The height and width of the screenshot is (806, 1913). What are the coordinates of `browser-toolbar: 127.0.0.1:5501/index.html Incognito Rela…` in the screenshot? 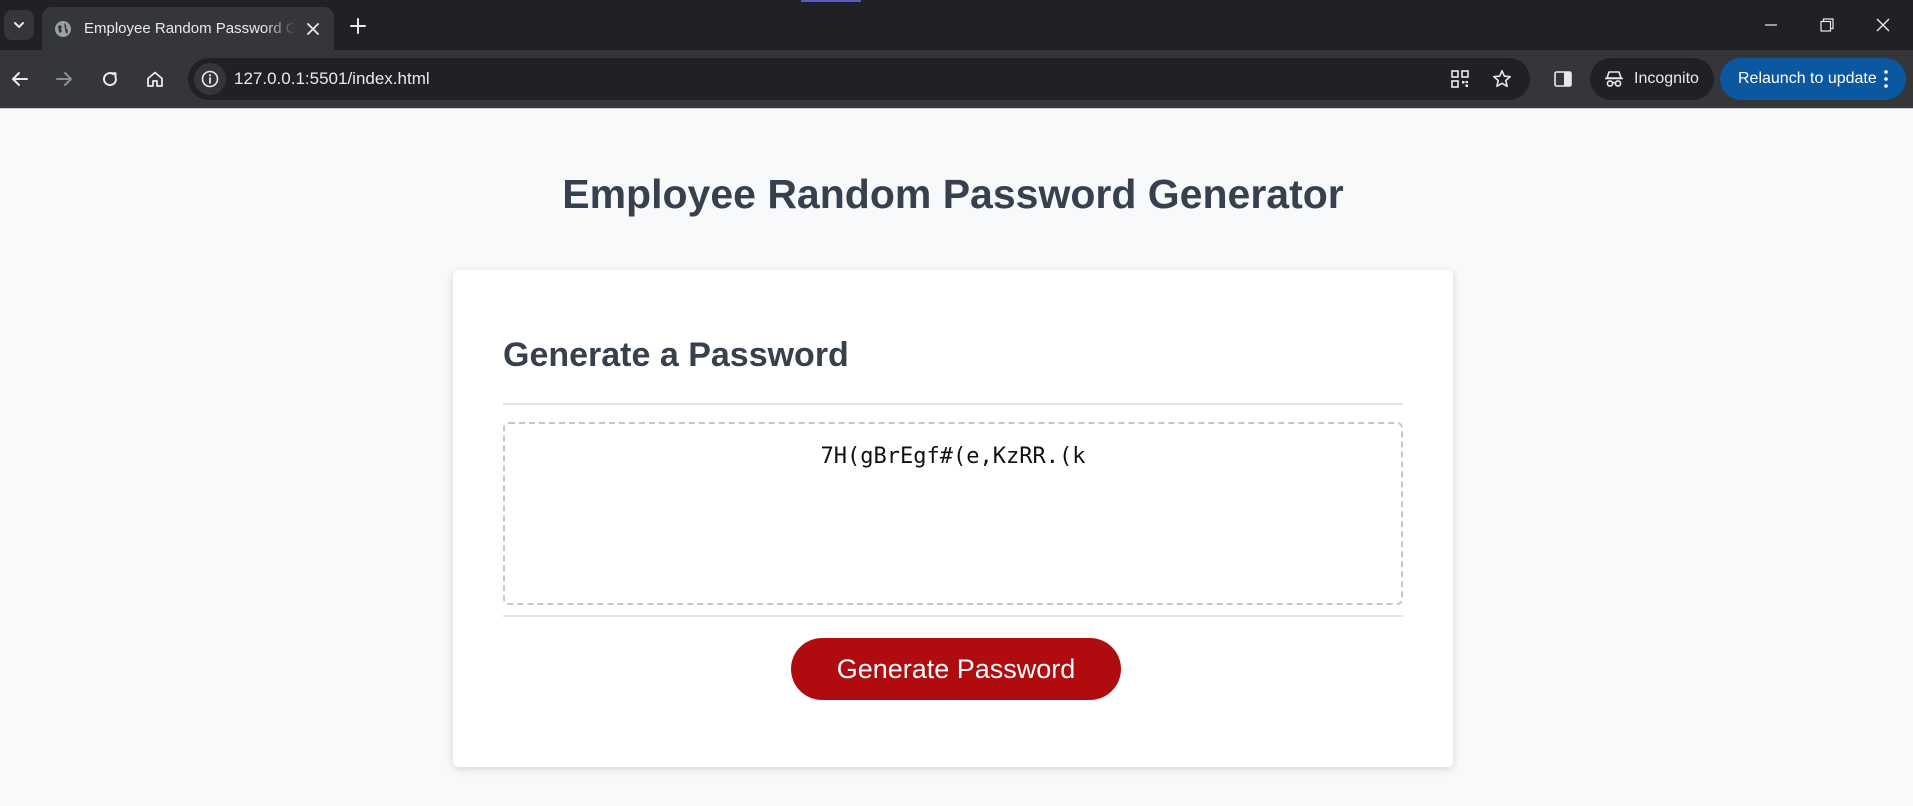 It's located at (956, 79).